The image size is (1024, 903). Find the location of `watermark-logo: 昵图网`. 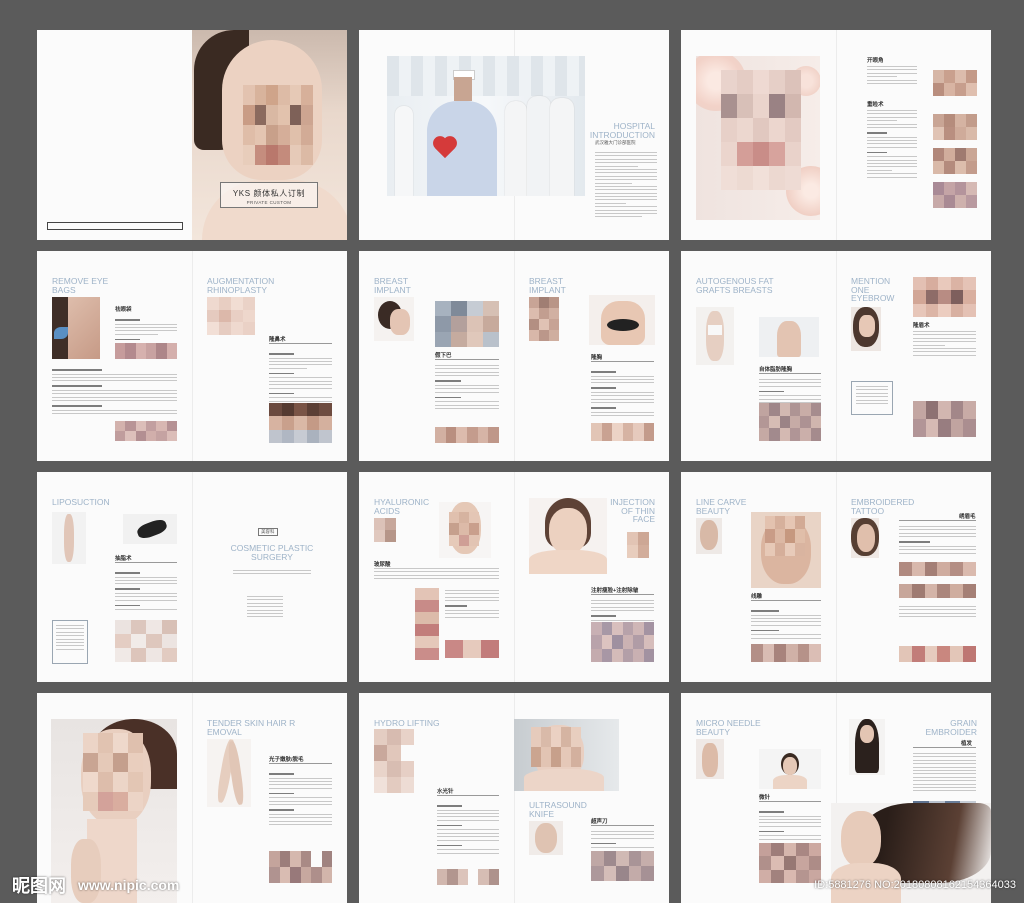

watermark-logo: 昵图网 is located at coordinates (39, 886).